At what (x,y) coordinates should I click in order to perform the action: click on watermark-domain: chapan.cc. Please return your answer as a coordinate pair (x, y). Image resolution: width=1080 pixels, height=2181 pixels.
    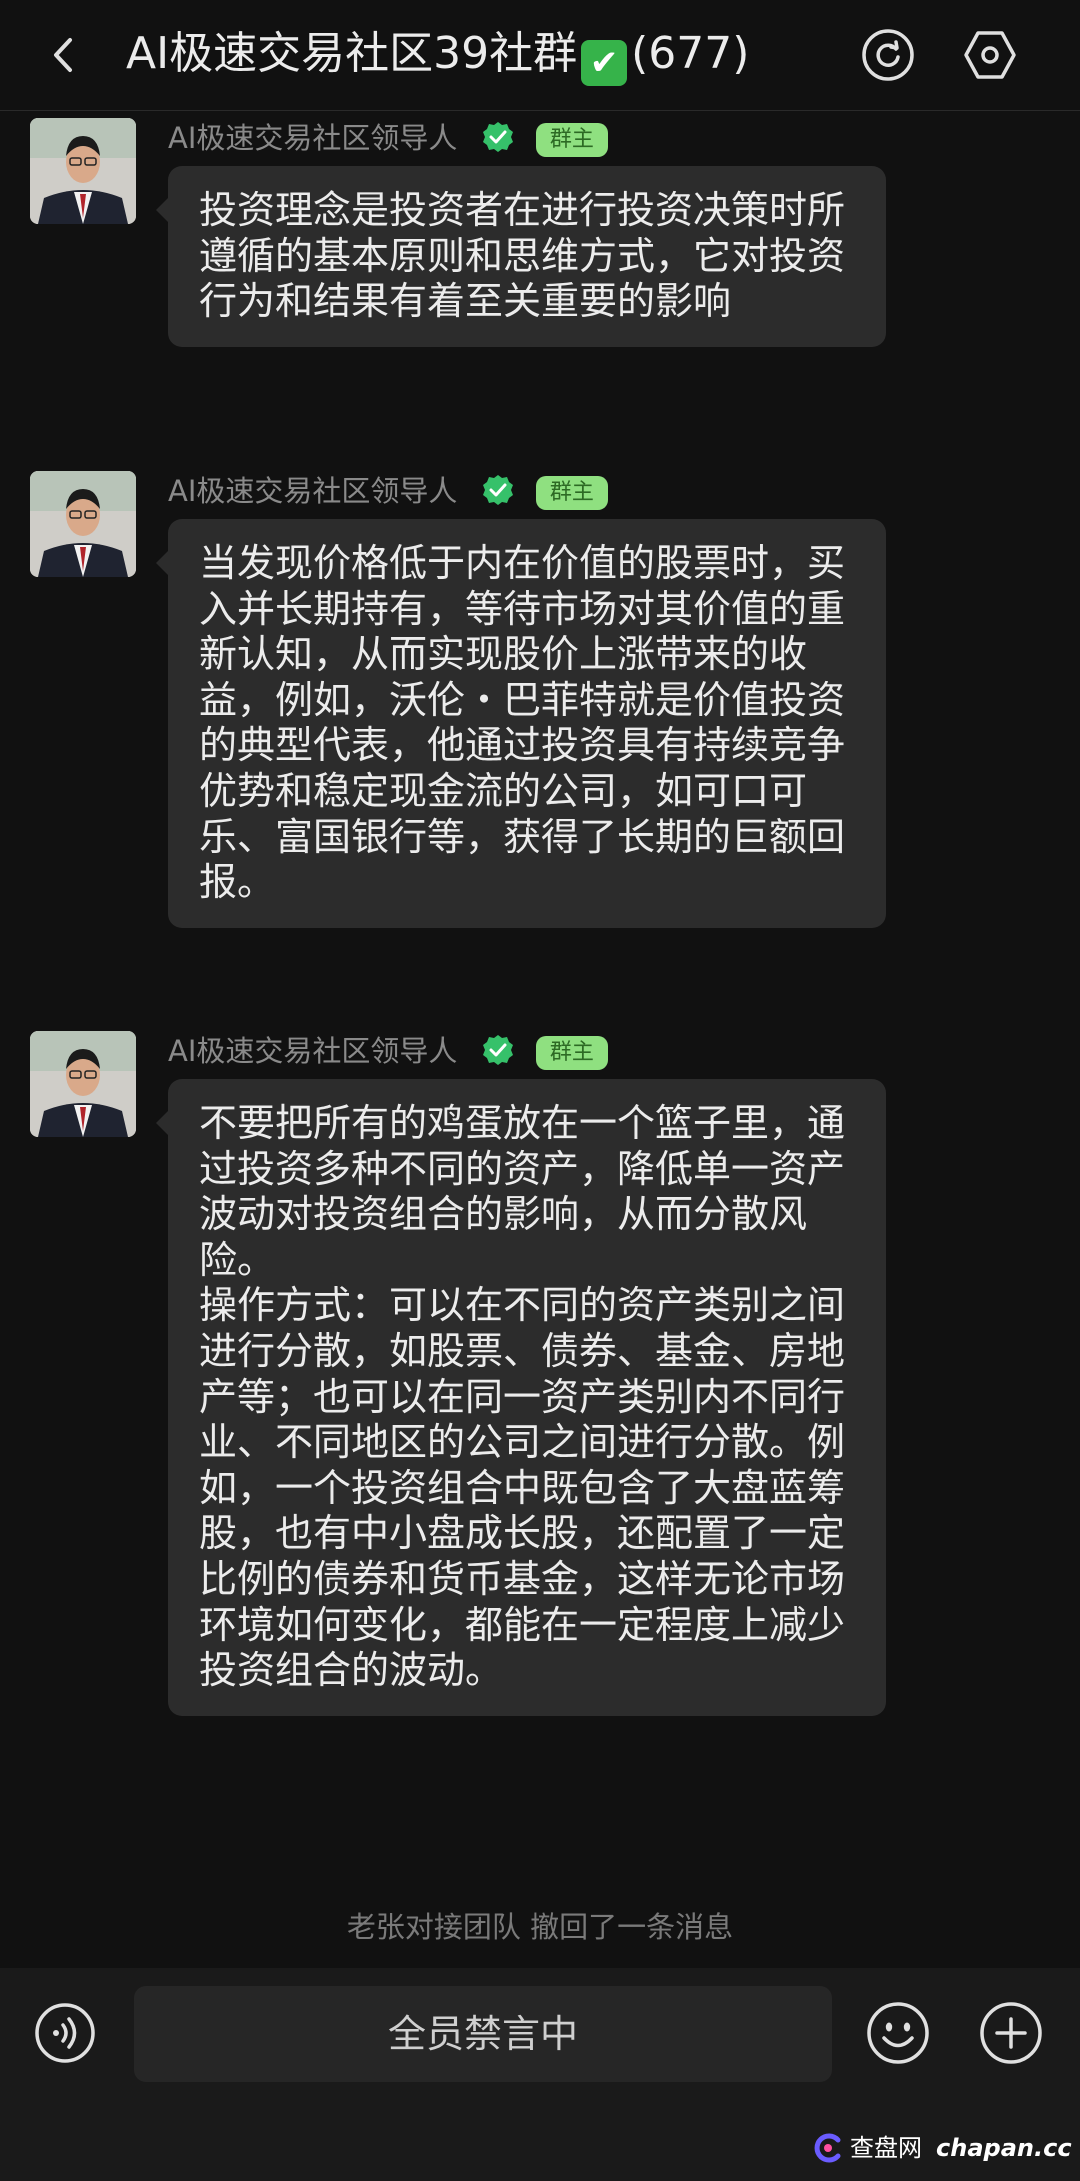
    Looking at the image, I should click on (1004, 2148).